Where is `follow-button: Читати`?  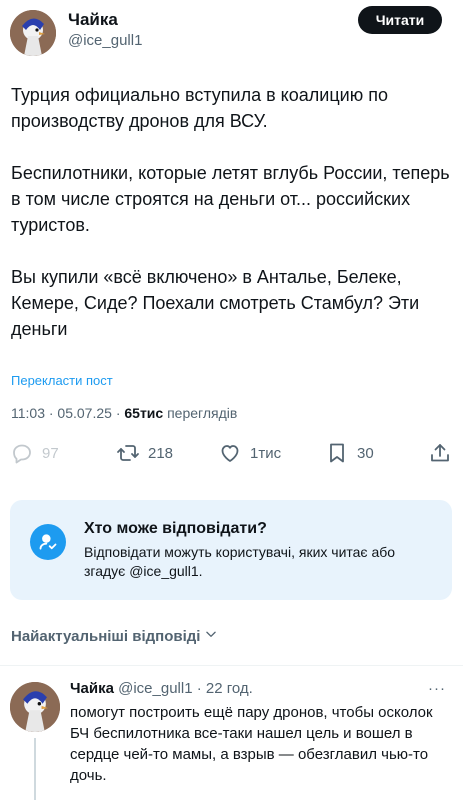
follow-button: Читати is located at coordinates (400, 20).